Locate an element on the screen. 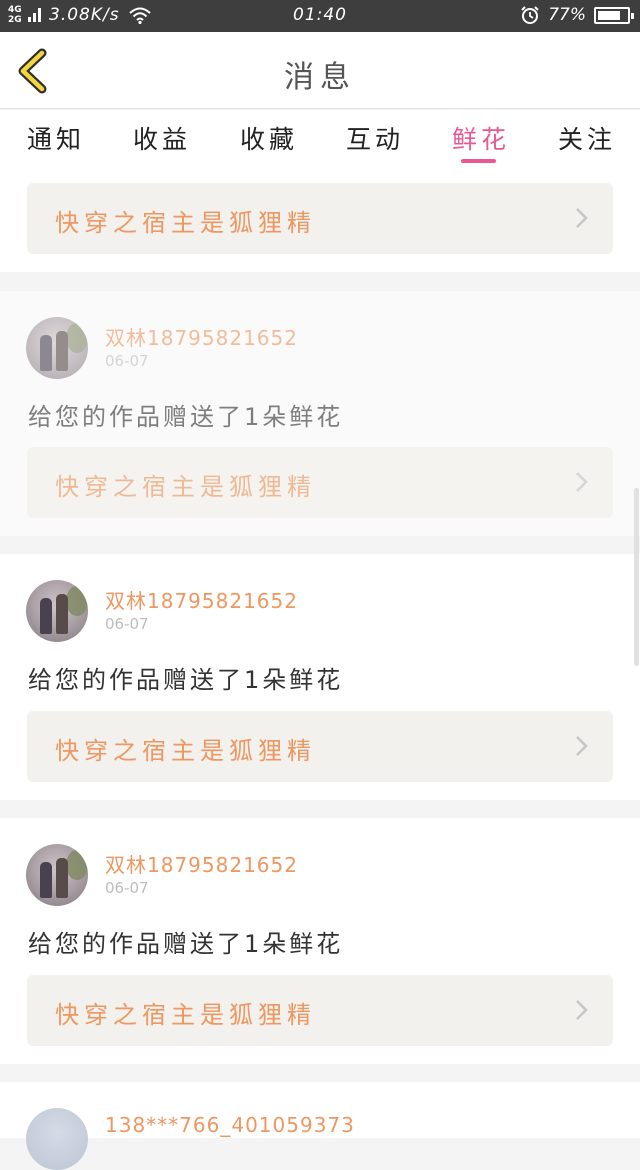 The height and width of the screenshot is (1170, 640). scrollbar is located at coordinates (636, 577).